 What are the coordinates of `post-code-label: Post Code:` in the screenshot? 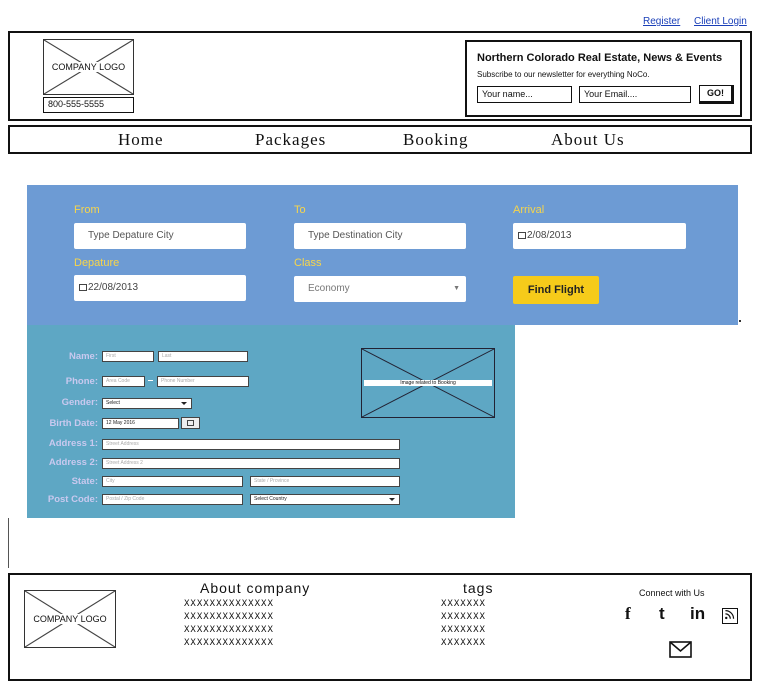 It's located at (72, 499).